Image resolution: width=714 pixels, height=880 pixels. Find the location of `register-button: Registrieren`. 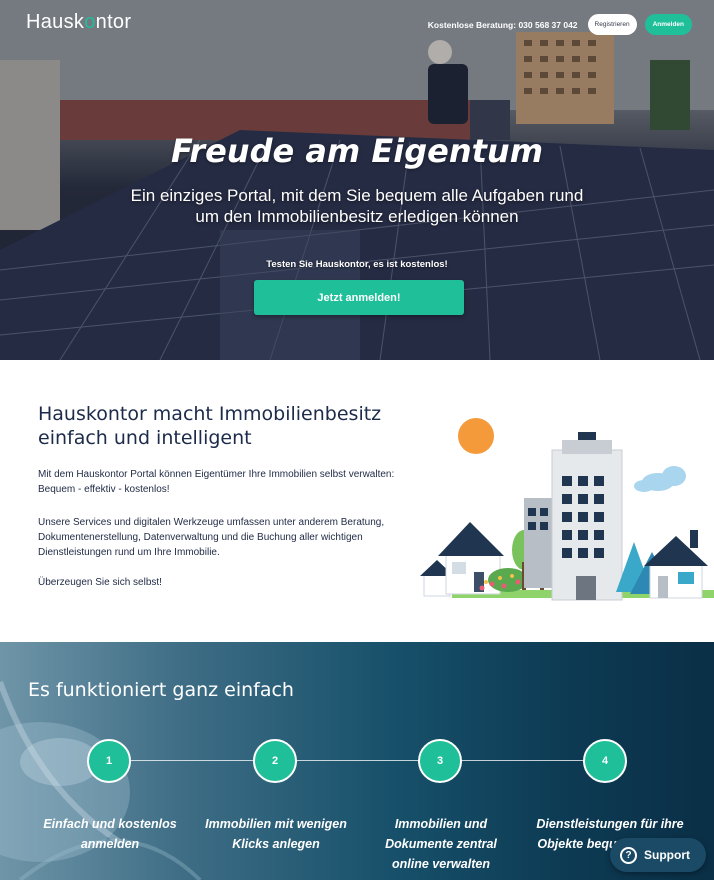

register-button: Registrieren is located at coordinates (612, 24).